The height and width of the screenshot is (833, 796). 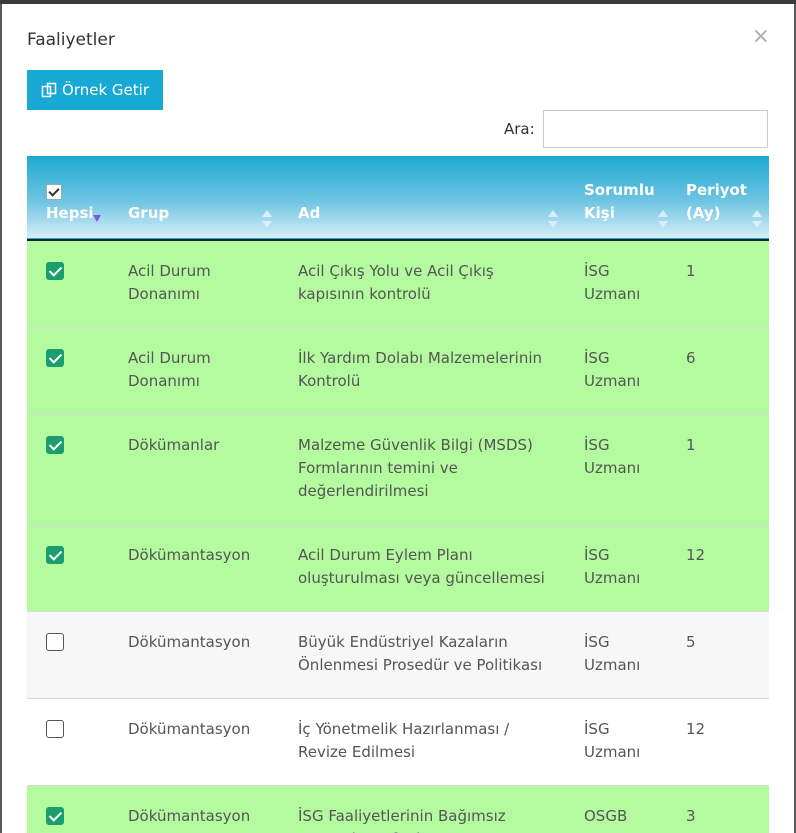 What do you see at coordinates (68, 198) in the screenshot?
I see `column-header-select-all: Hepsi` at bounding box center [68, 198].